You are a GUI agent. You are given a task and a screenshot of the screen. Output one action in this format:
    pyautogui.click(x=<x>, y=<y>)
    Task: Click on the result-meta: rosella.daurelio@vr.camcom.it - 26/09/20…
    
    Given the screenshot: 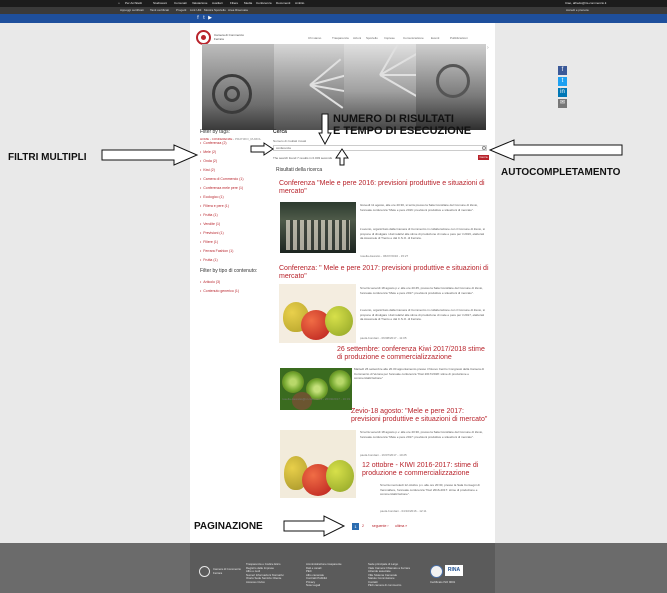 What is the action you would take?
    pyautogui.click(x=316, y=399)
    